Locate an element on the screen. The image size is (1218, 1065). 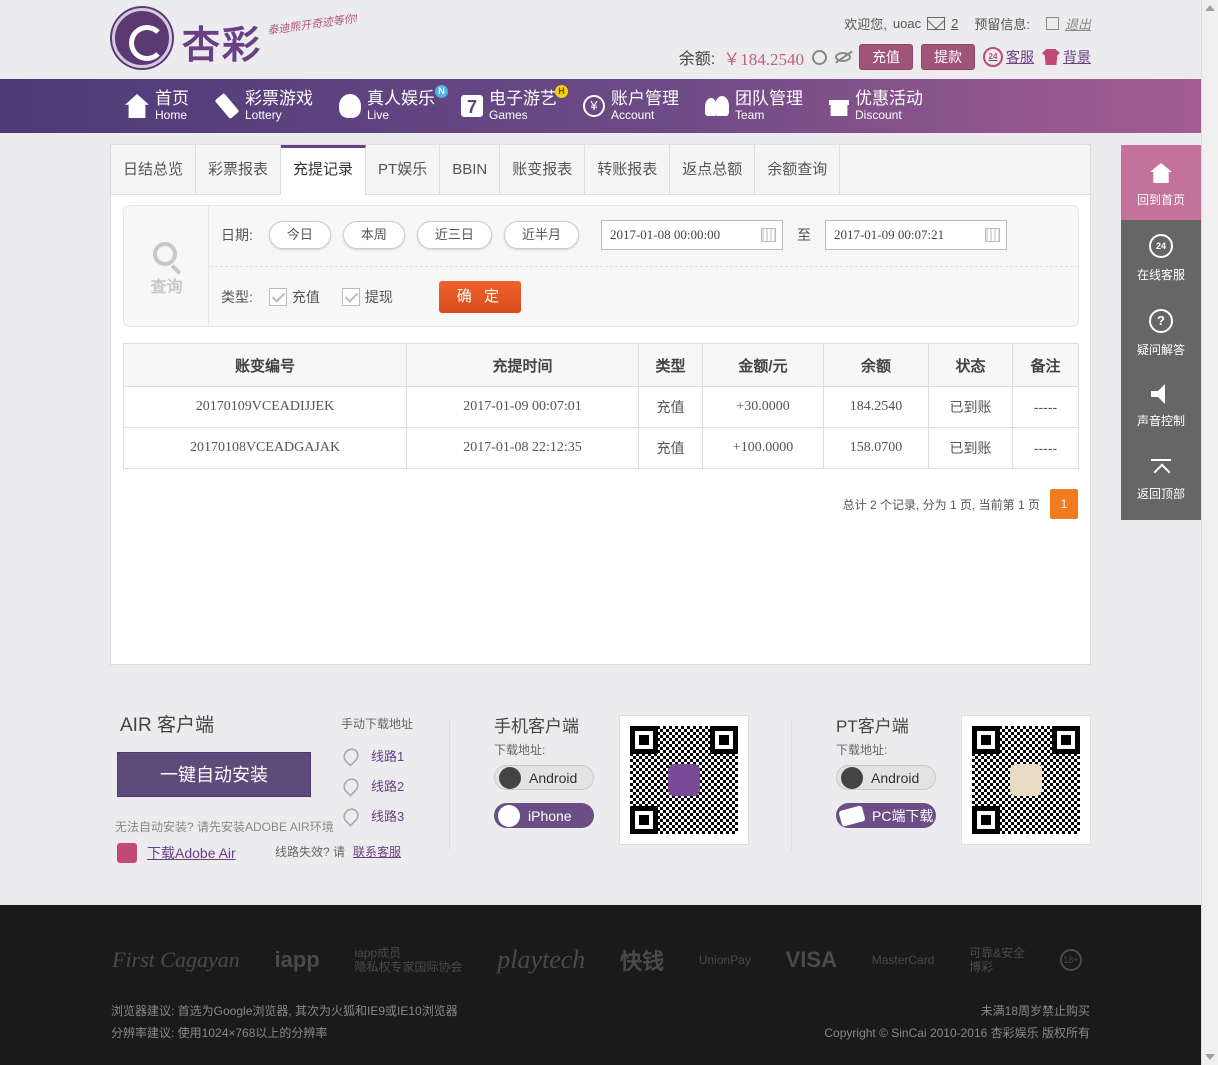
route-2-link: 线路2 is located at coordinates (372, 785).